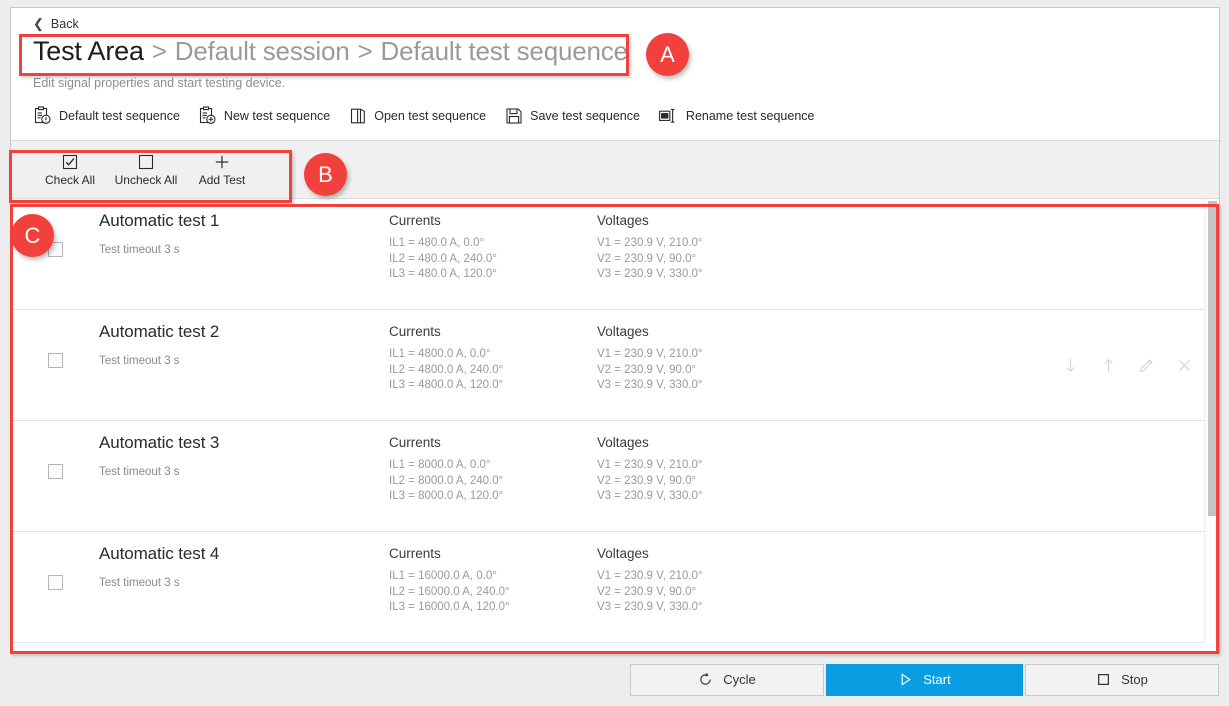 The image size is (1229, 706). I want to click on save-test-sequence-button: Save test sequence, so click(581, 116).